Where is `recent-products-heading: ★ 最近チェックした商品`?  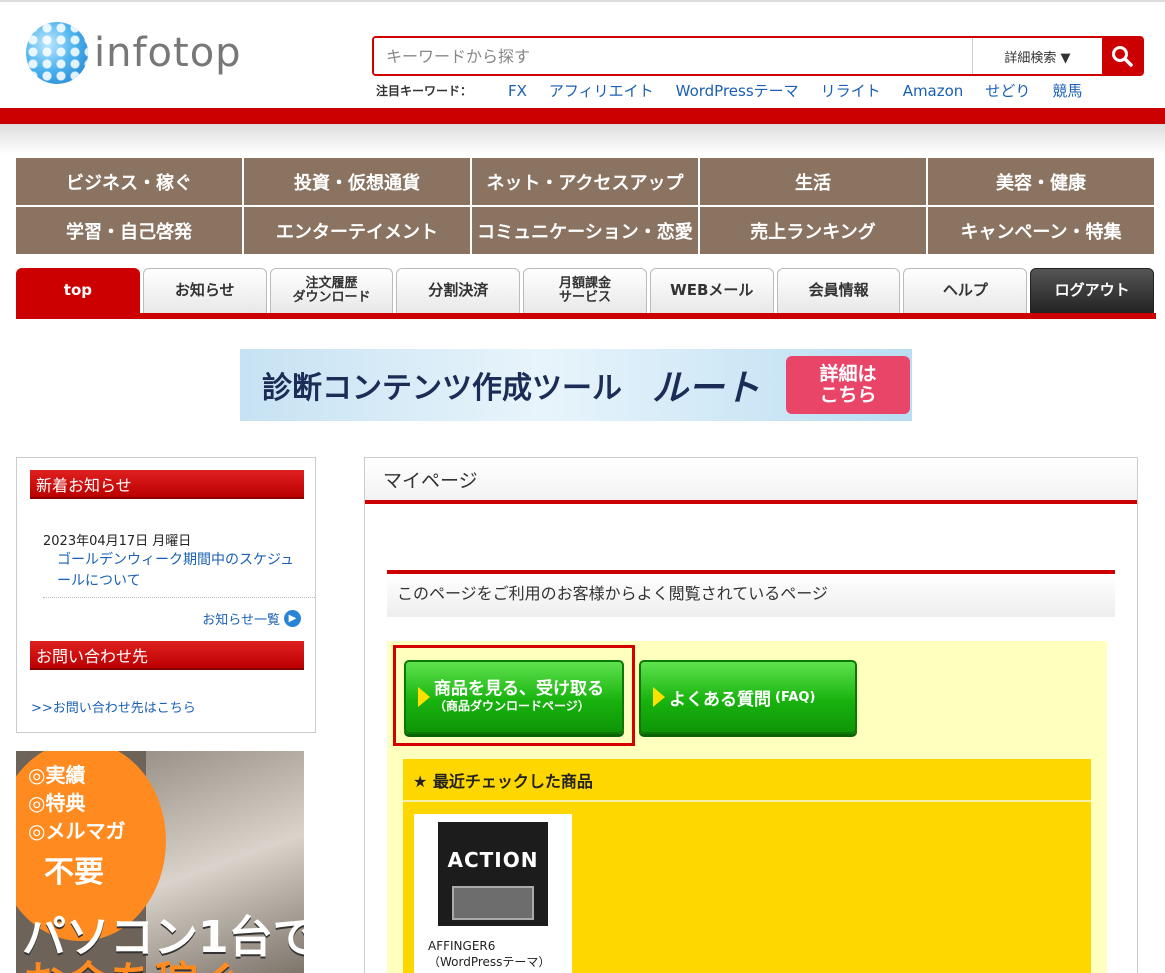 recent-products-heading: ★ 最近チェックした商品 is located at coordinates (747, 780).